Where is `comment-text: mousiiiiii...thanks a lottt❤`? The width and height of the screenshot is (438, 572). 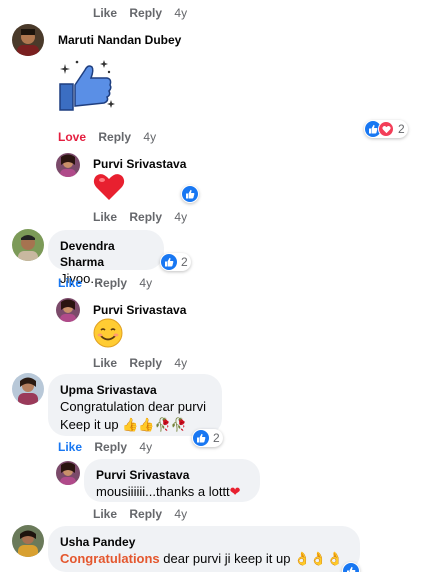 comment-text: mousiiiiii...thanks a lottt❤ is located at coordinates (168, 491).